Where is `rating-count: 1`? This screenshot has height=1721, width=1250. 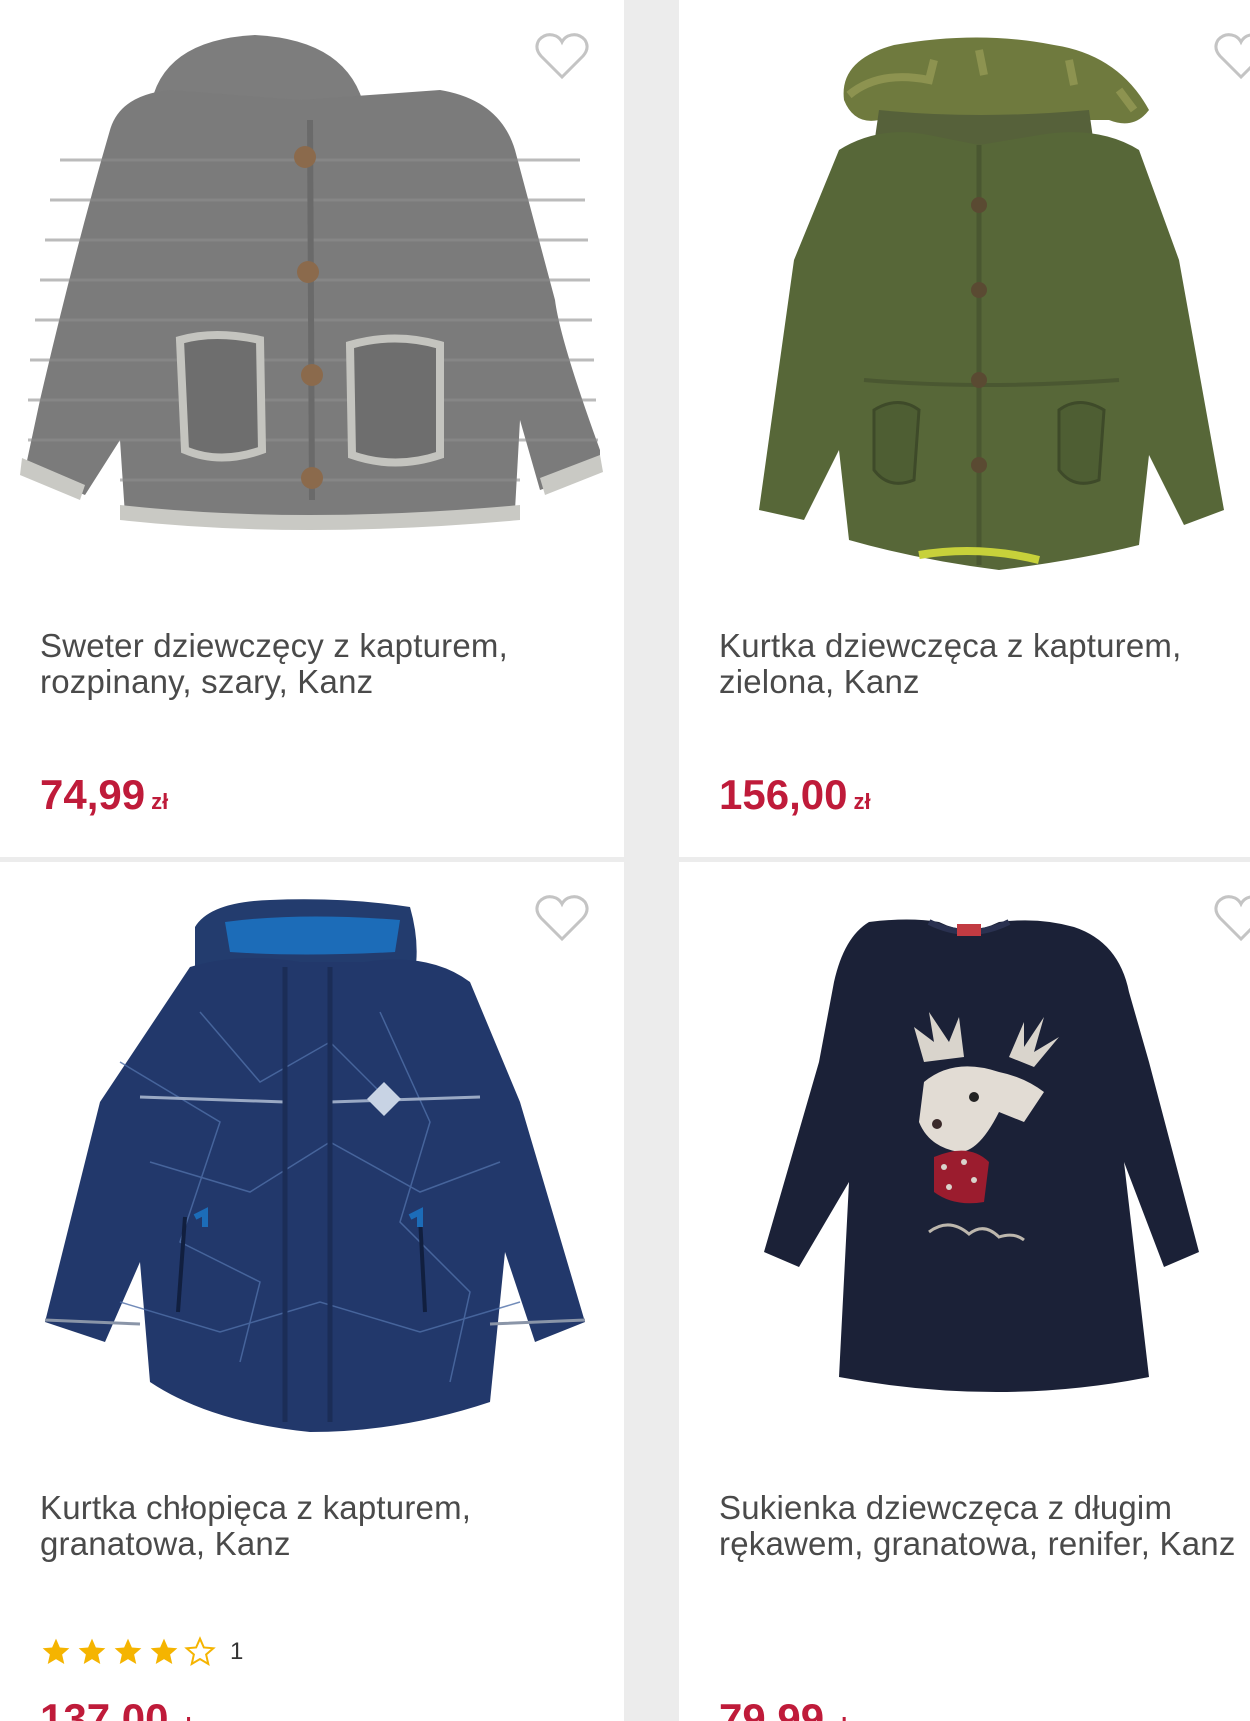
rating-count: 1 is located at coordinates (237, 1651).